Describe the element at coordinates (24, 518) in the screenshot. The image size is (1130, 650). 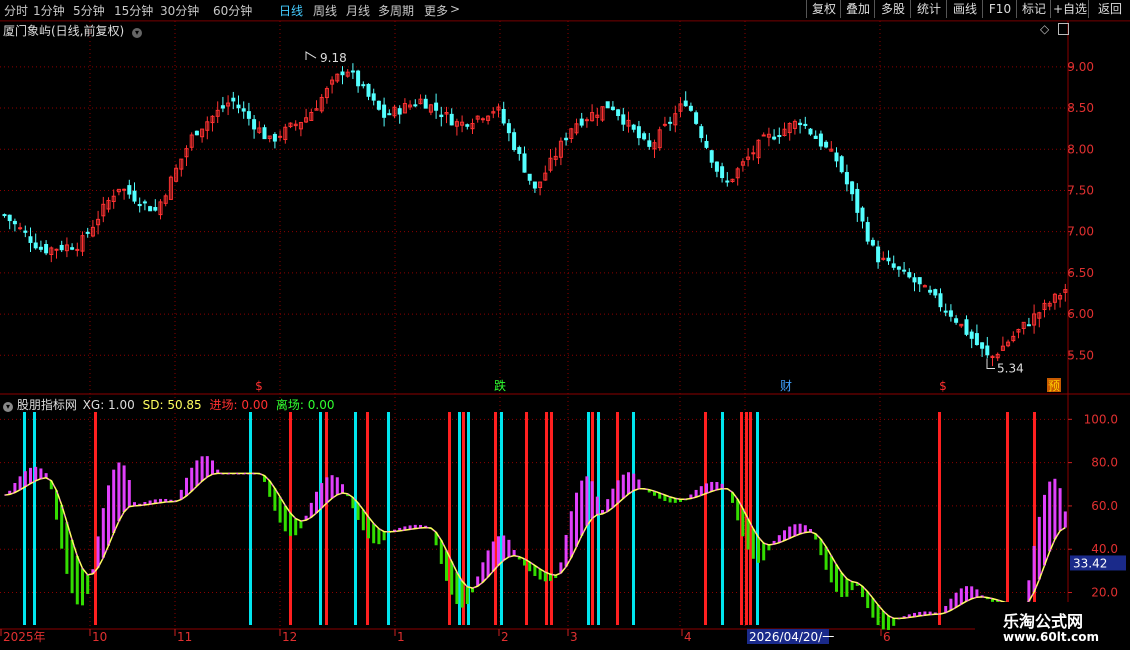
I see `exit-signal-line` at that location.